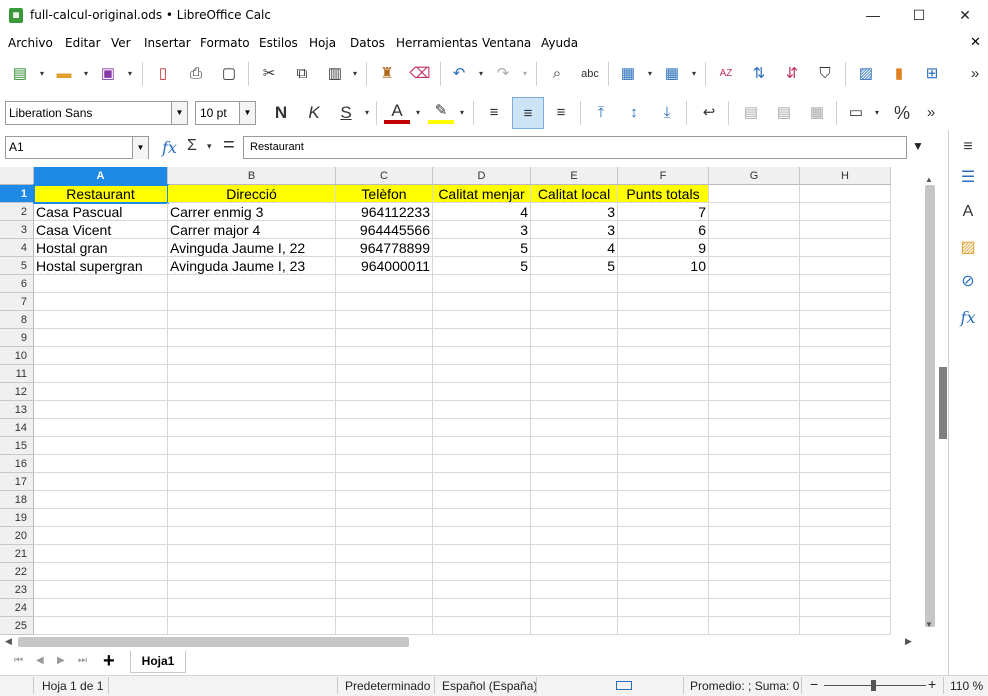 This screenshot has height=696, width=988. Describe the element at coordinates (590, 74) in the screenshot. I see `spelling-icon: abc` at that location.